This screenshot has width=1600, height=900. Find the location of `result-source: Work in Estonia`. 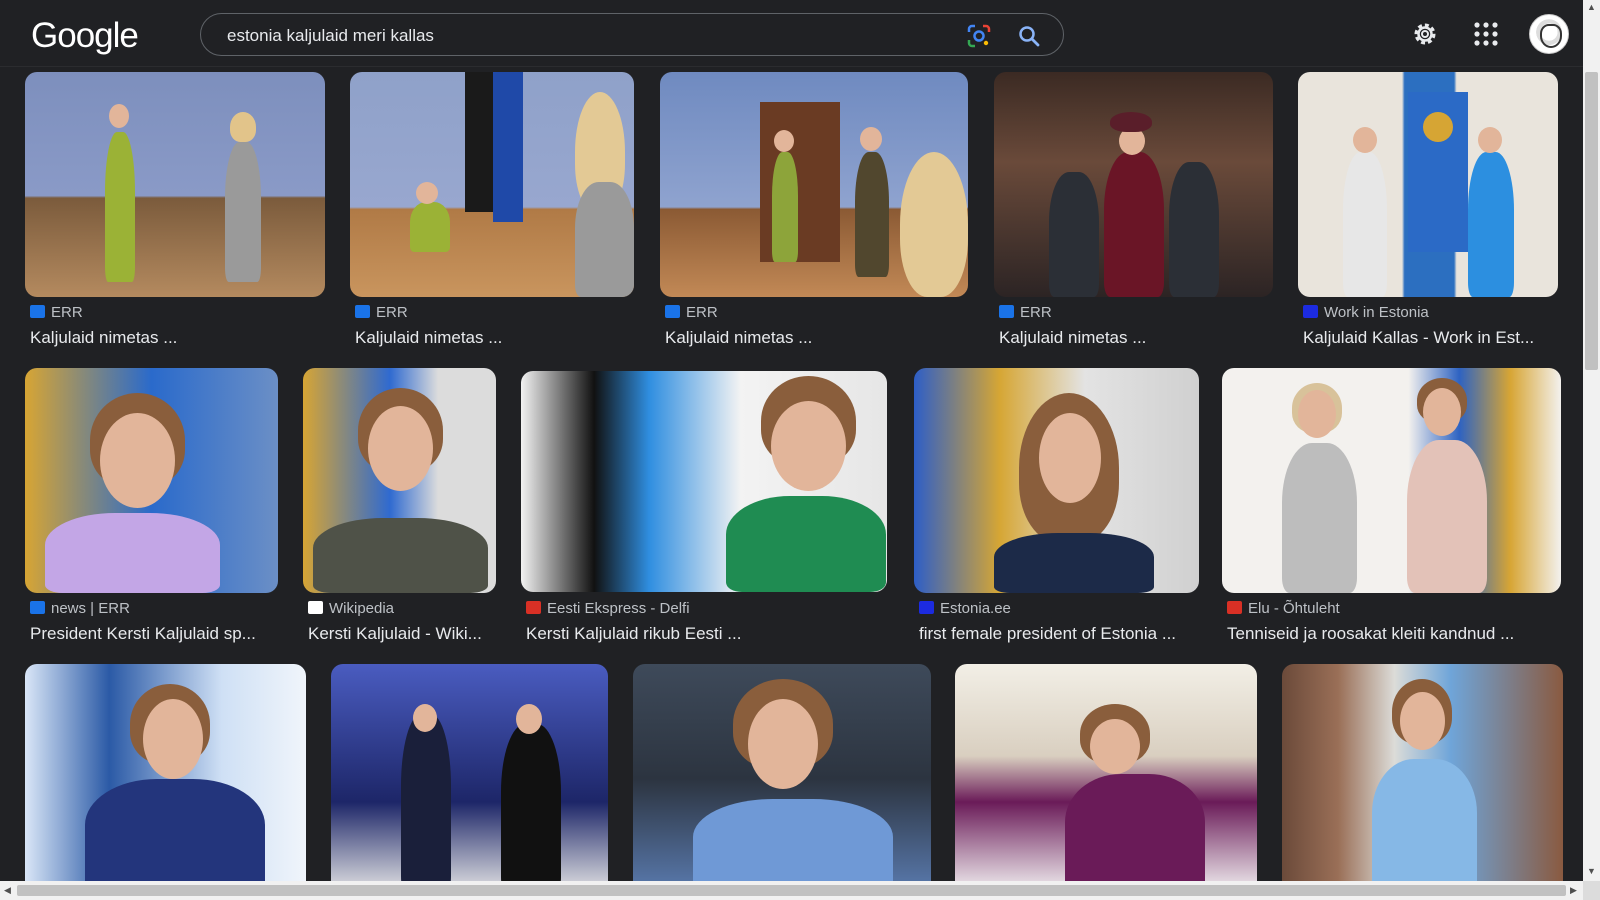

result-source: Work in Estonia is located at coordinates (1366, 312).